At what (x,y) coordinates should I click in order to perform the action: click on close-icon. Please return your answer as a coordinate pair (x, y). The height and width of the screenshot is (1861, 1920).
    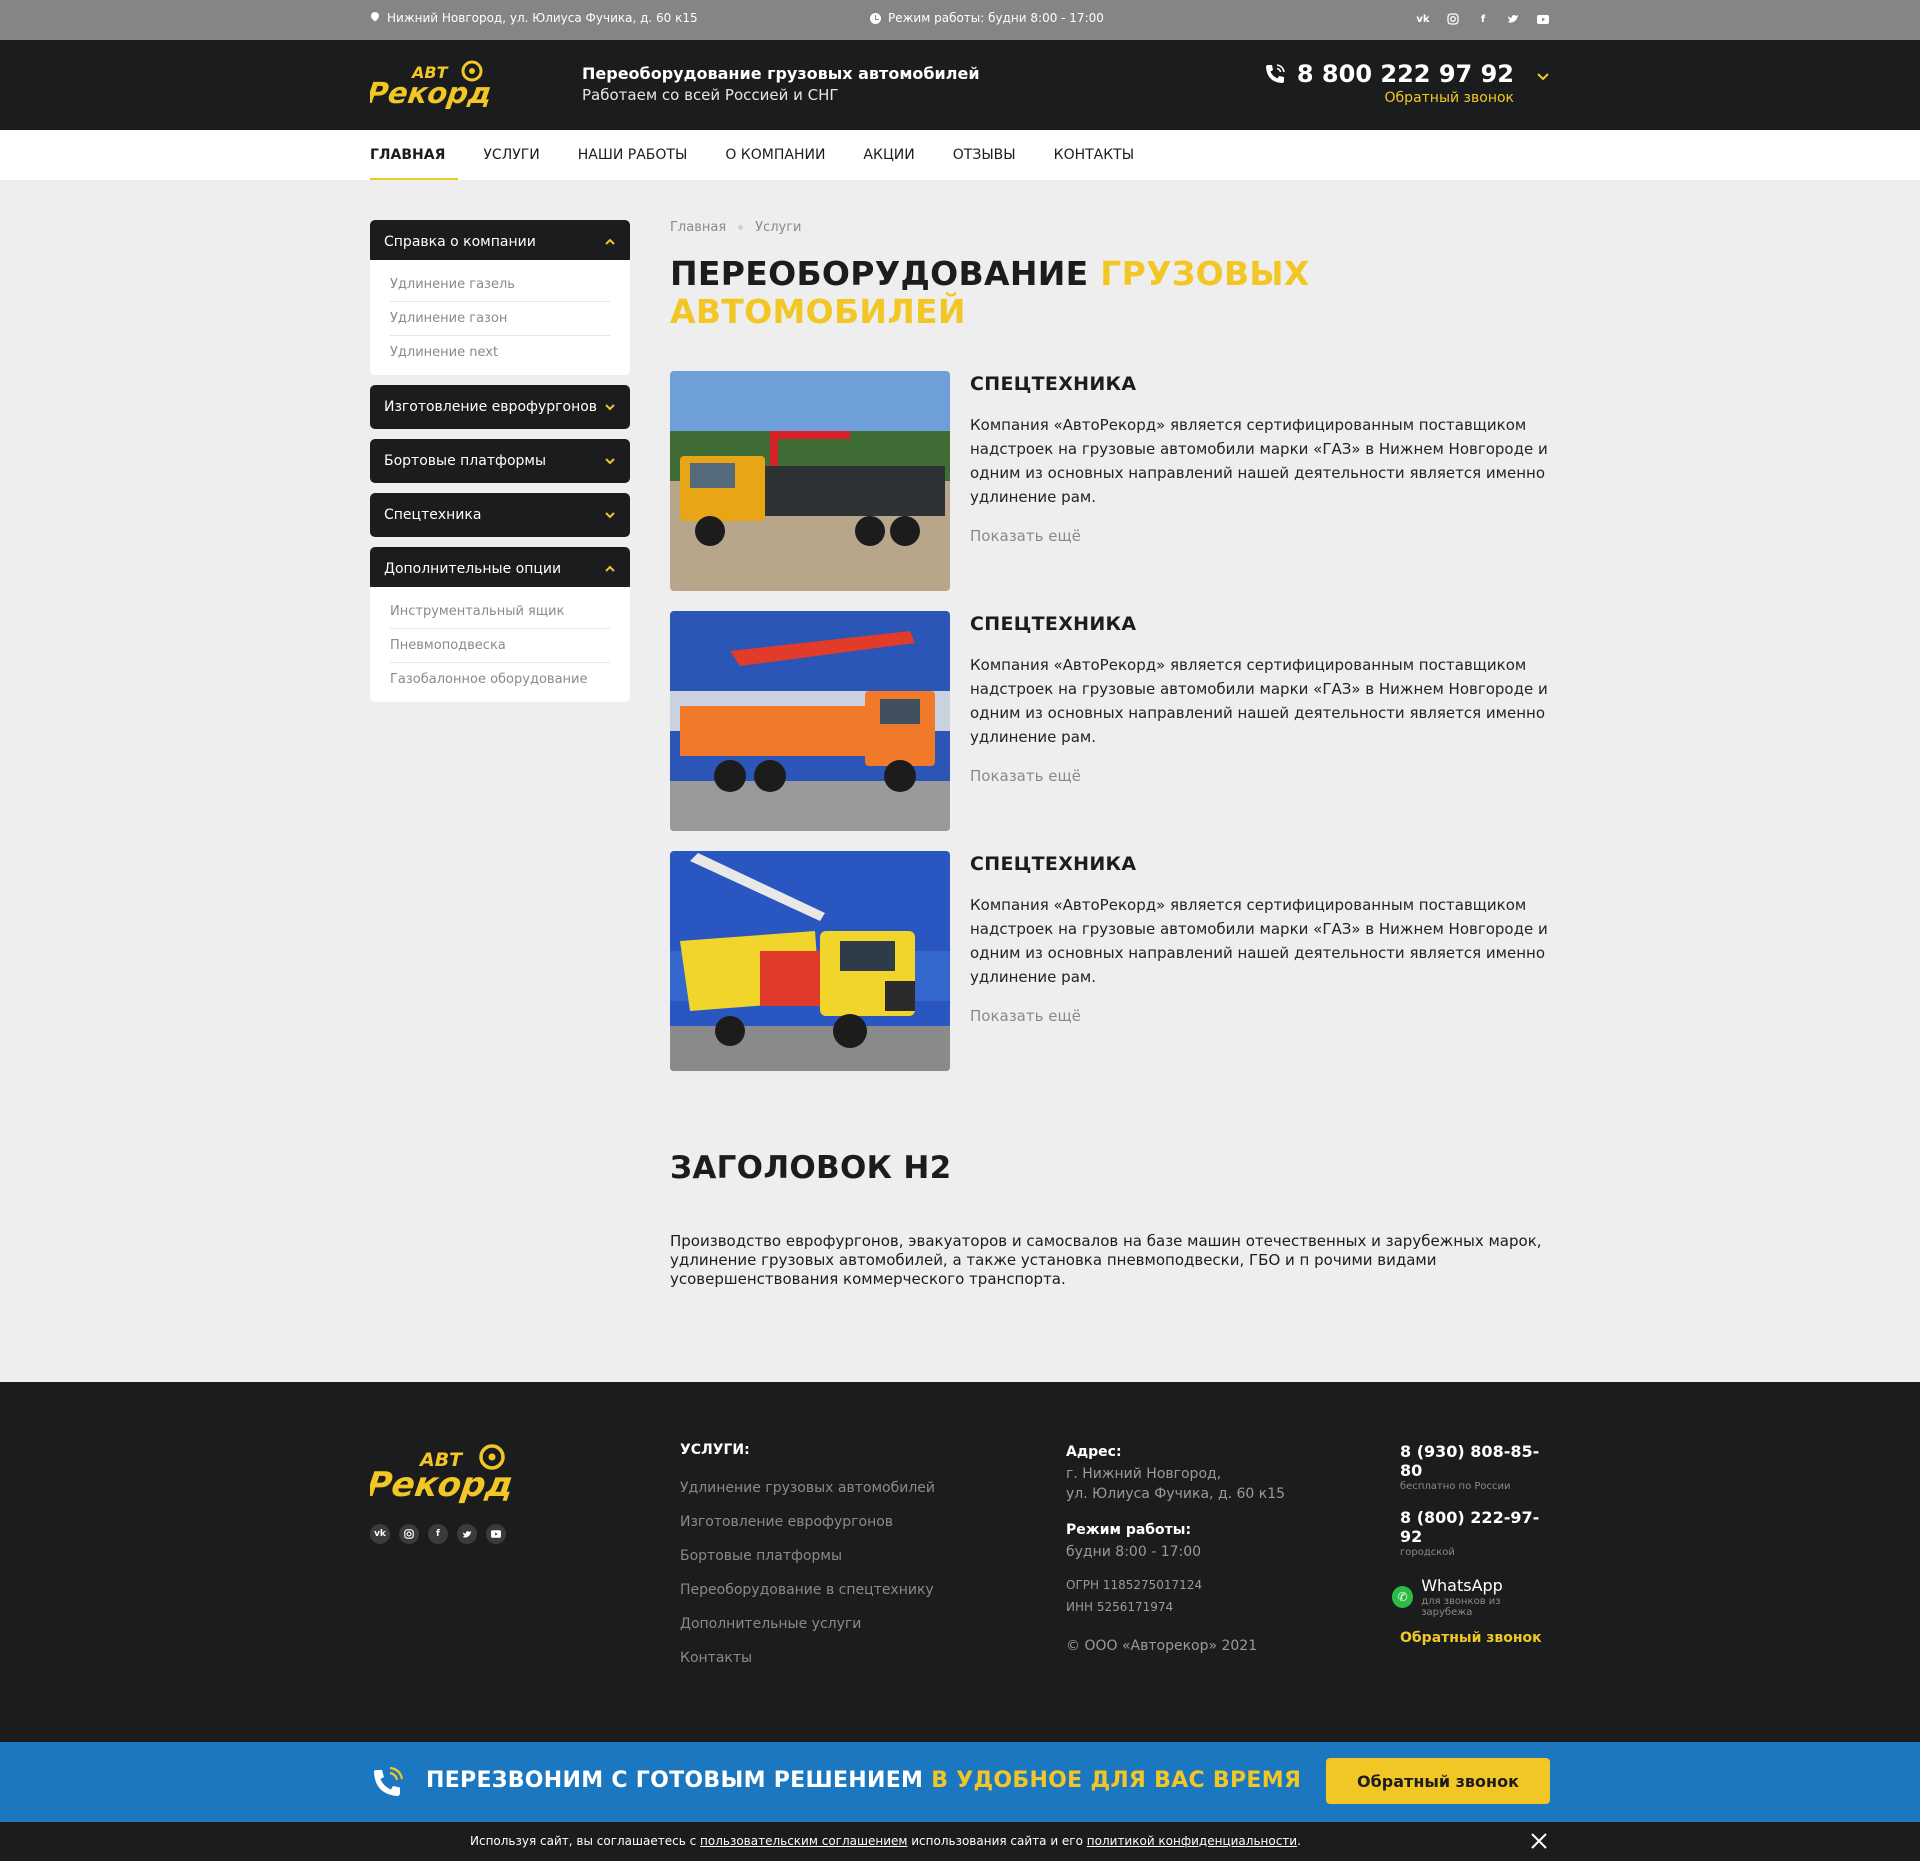
    Looking at the image, I should click on (1539, 1841).